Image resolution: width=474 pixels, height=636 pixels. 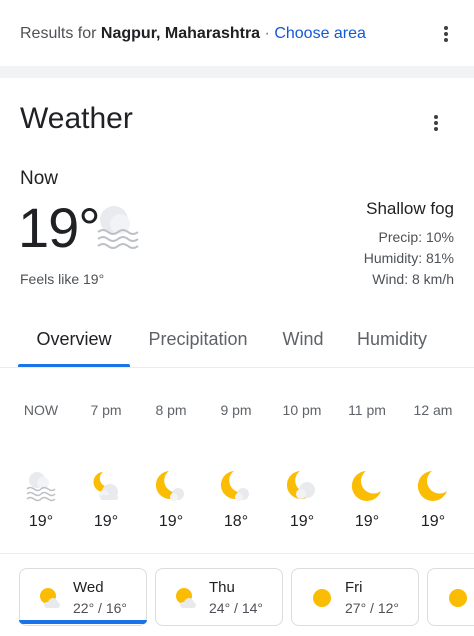 I want to click on hourly-item: 8 pm 19°, so click(x=171, y=466).